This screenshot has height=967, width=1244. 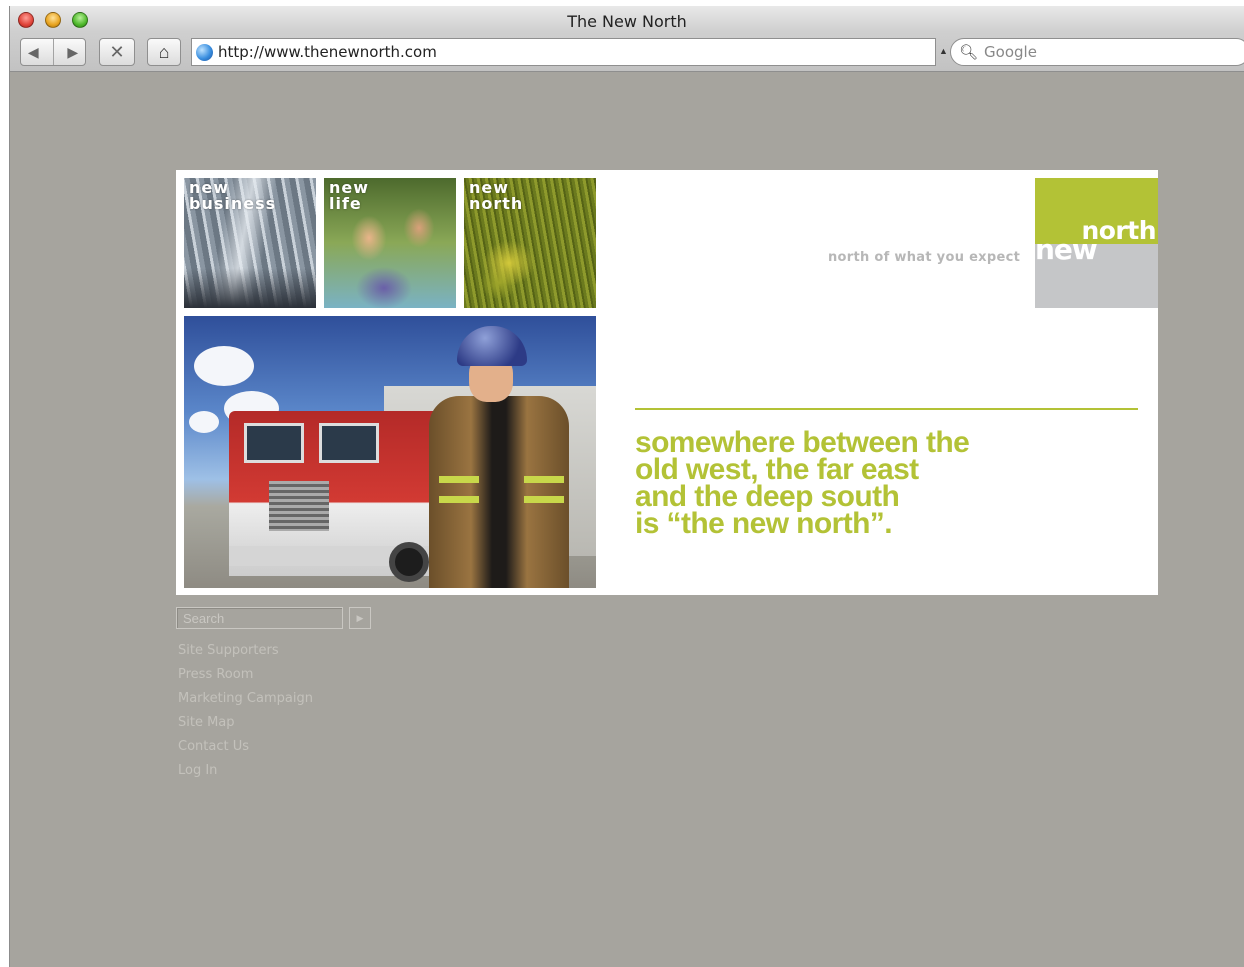 I want to click on tile-label: new business, so click(x=232, y=196).